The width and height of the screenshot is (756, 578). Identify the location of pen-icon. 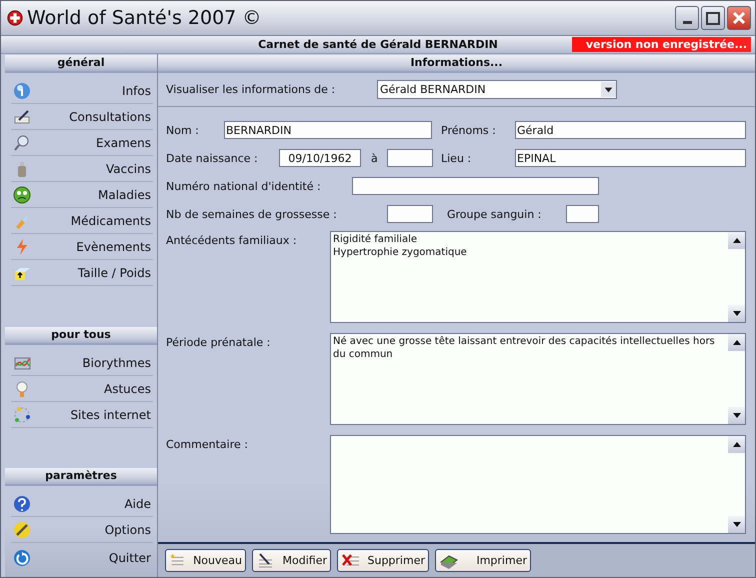
(22, 117).